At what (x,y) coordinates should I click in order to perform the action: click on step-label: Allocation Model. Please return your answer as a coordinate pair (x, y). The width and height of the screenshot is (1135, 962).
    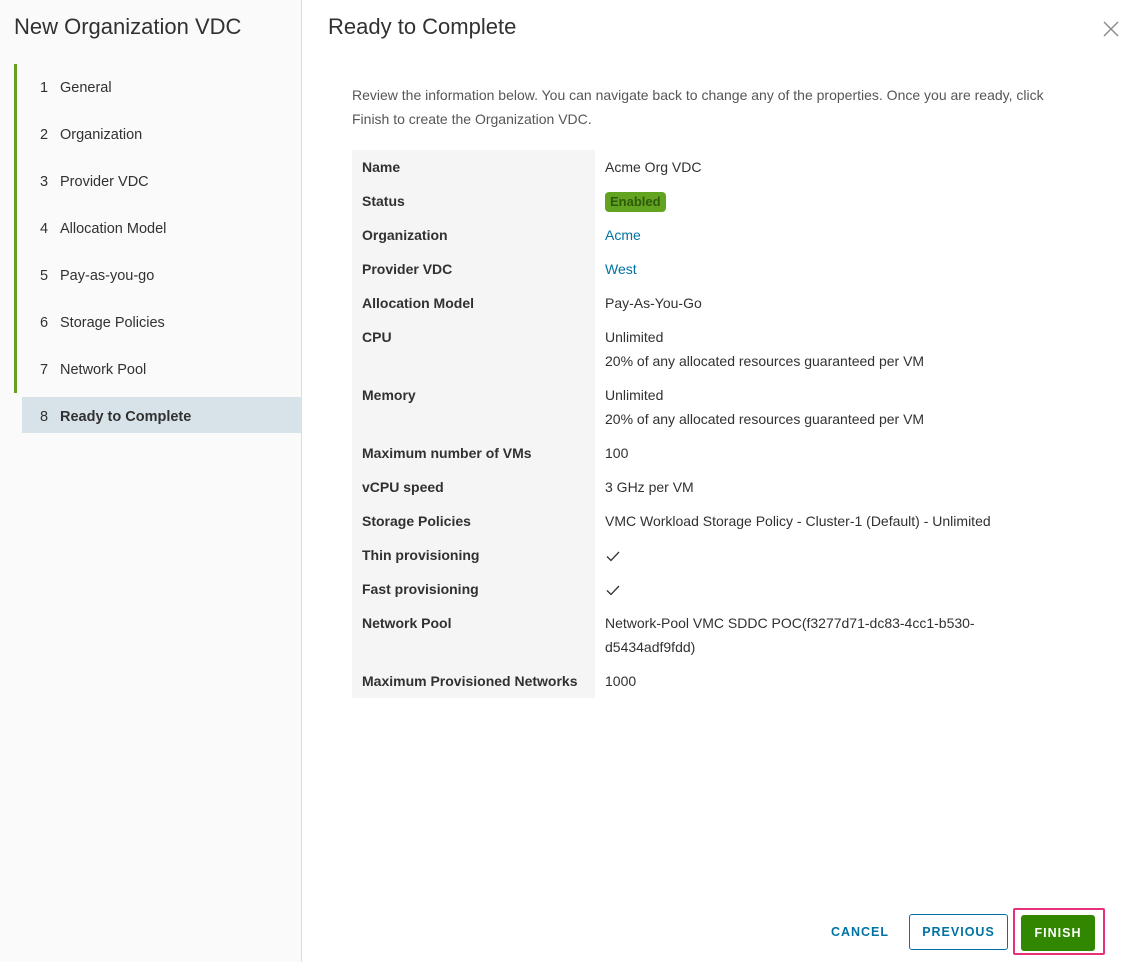
    Looking at the image, I should click on (113, 228).